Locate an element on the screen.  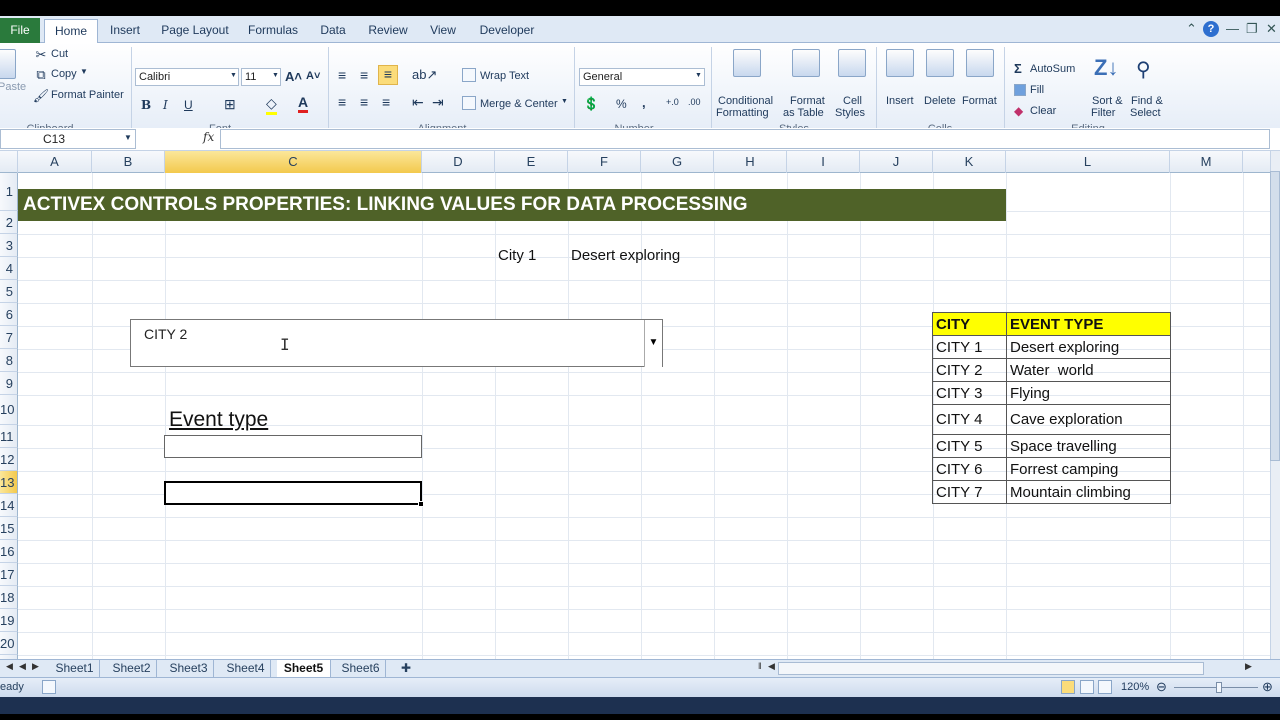
align-top-icon: ≡ is located at coordinates (342, 75).